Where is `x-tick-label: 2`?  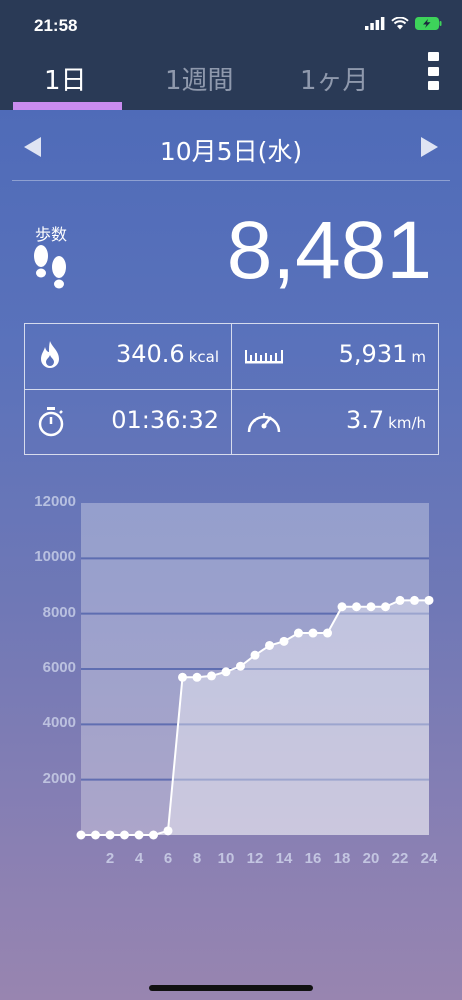
x-tick-label: 2 is located at coordinates (110, 858).